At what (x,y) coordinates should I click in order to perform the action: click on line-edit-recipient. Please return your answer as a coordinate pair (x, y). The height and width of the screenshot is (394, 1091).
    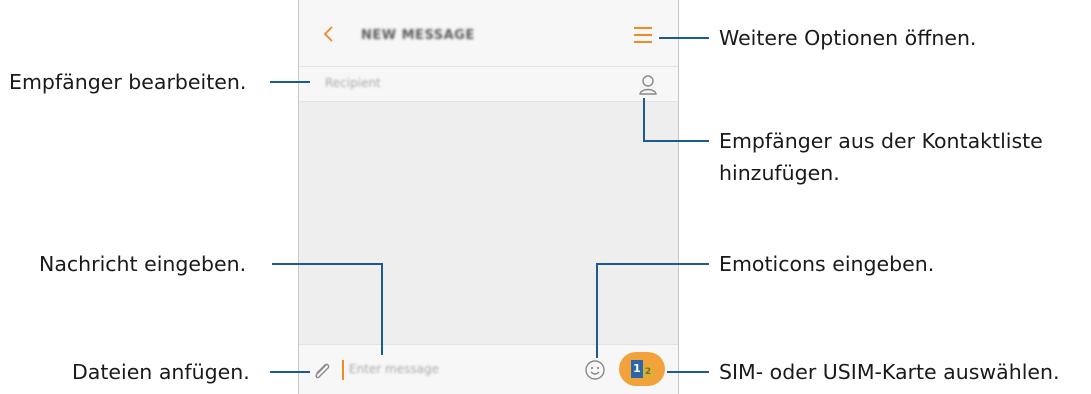
    Looking at the image, I should click on (290, 82).